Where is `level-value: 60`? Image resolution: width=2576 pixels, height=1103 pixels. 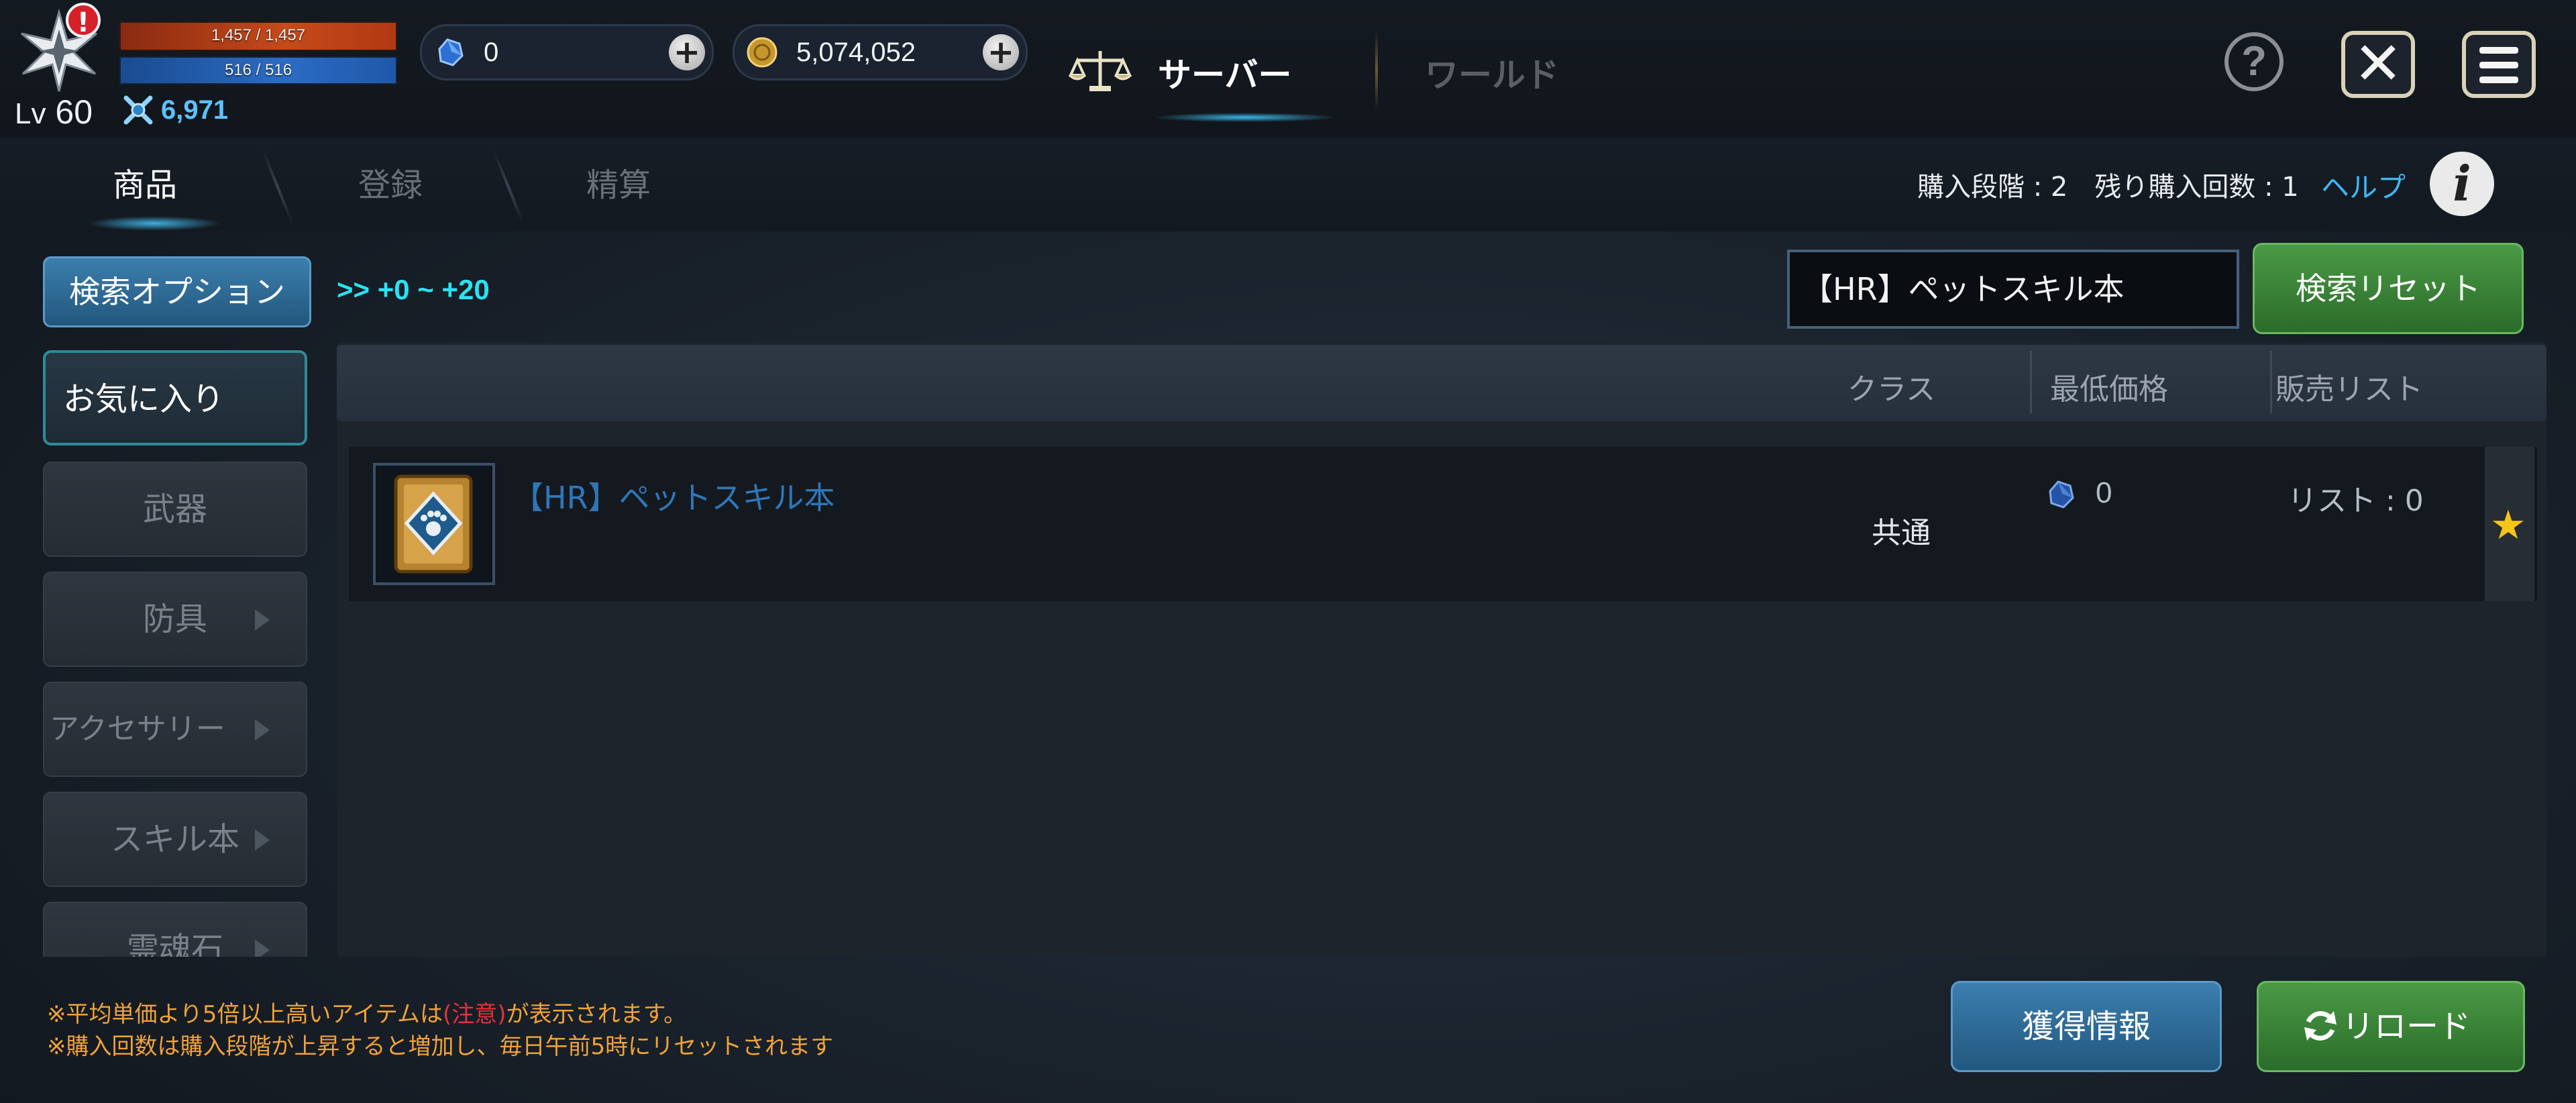
level-value: 60 is located at coordinates (74, 112).